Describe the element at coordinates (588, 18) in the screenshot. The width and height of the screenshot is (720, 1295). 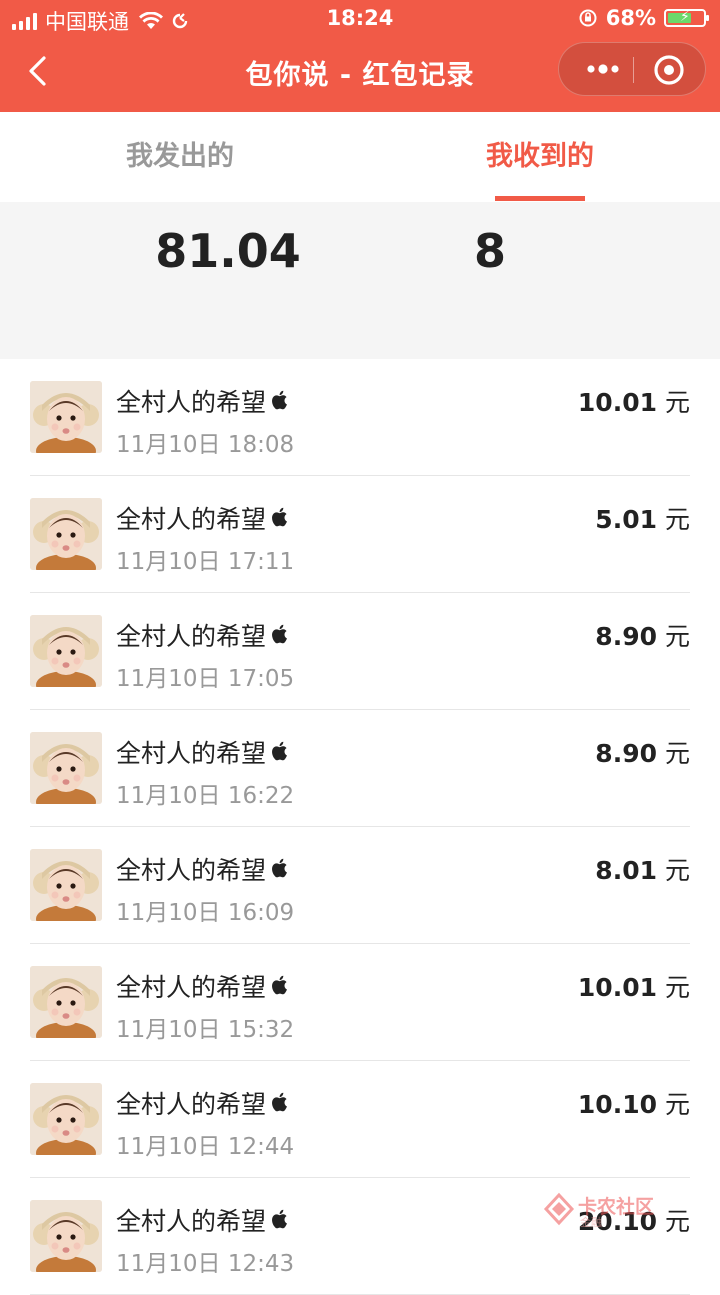
I see `rotation-lock-icon` at that location.